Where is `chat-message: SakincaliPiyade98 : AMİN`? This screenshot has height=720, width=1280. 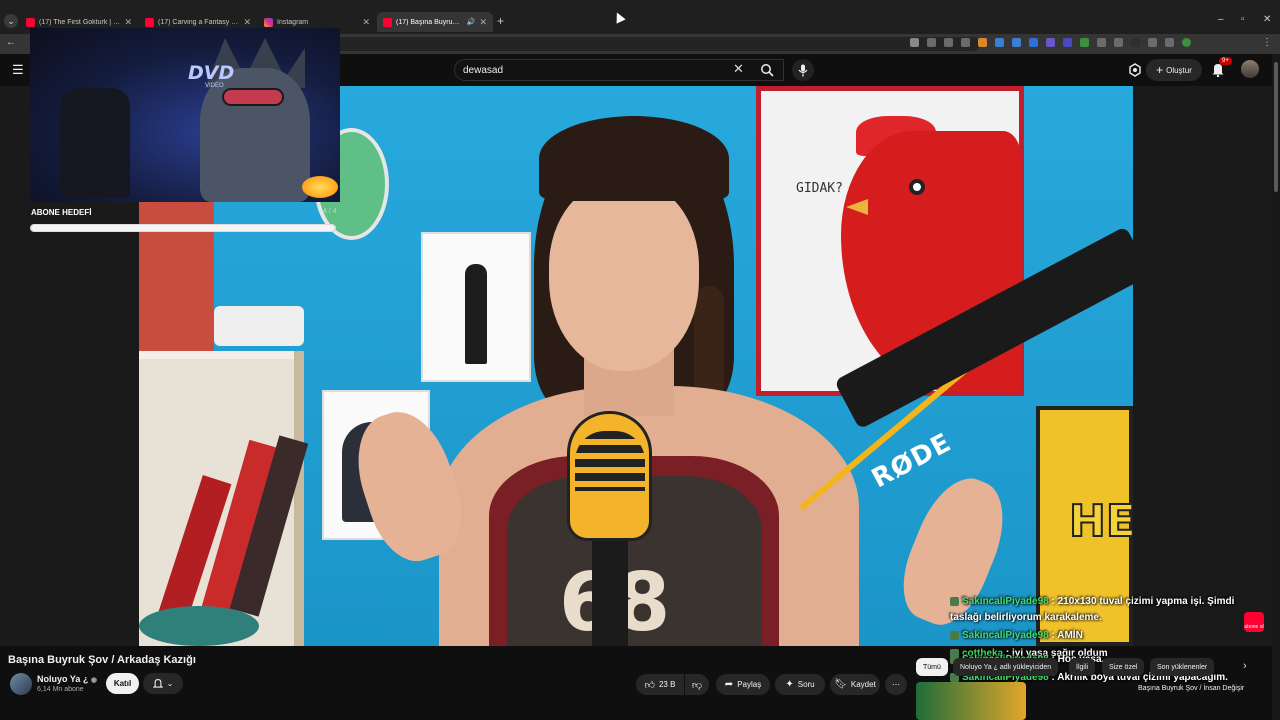
chat-message: SakincaliPiyade98 : AMİN is located at coordinates (1100, 636).